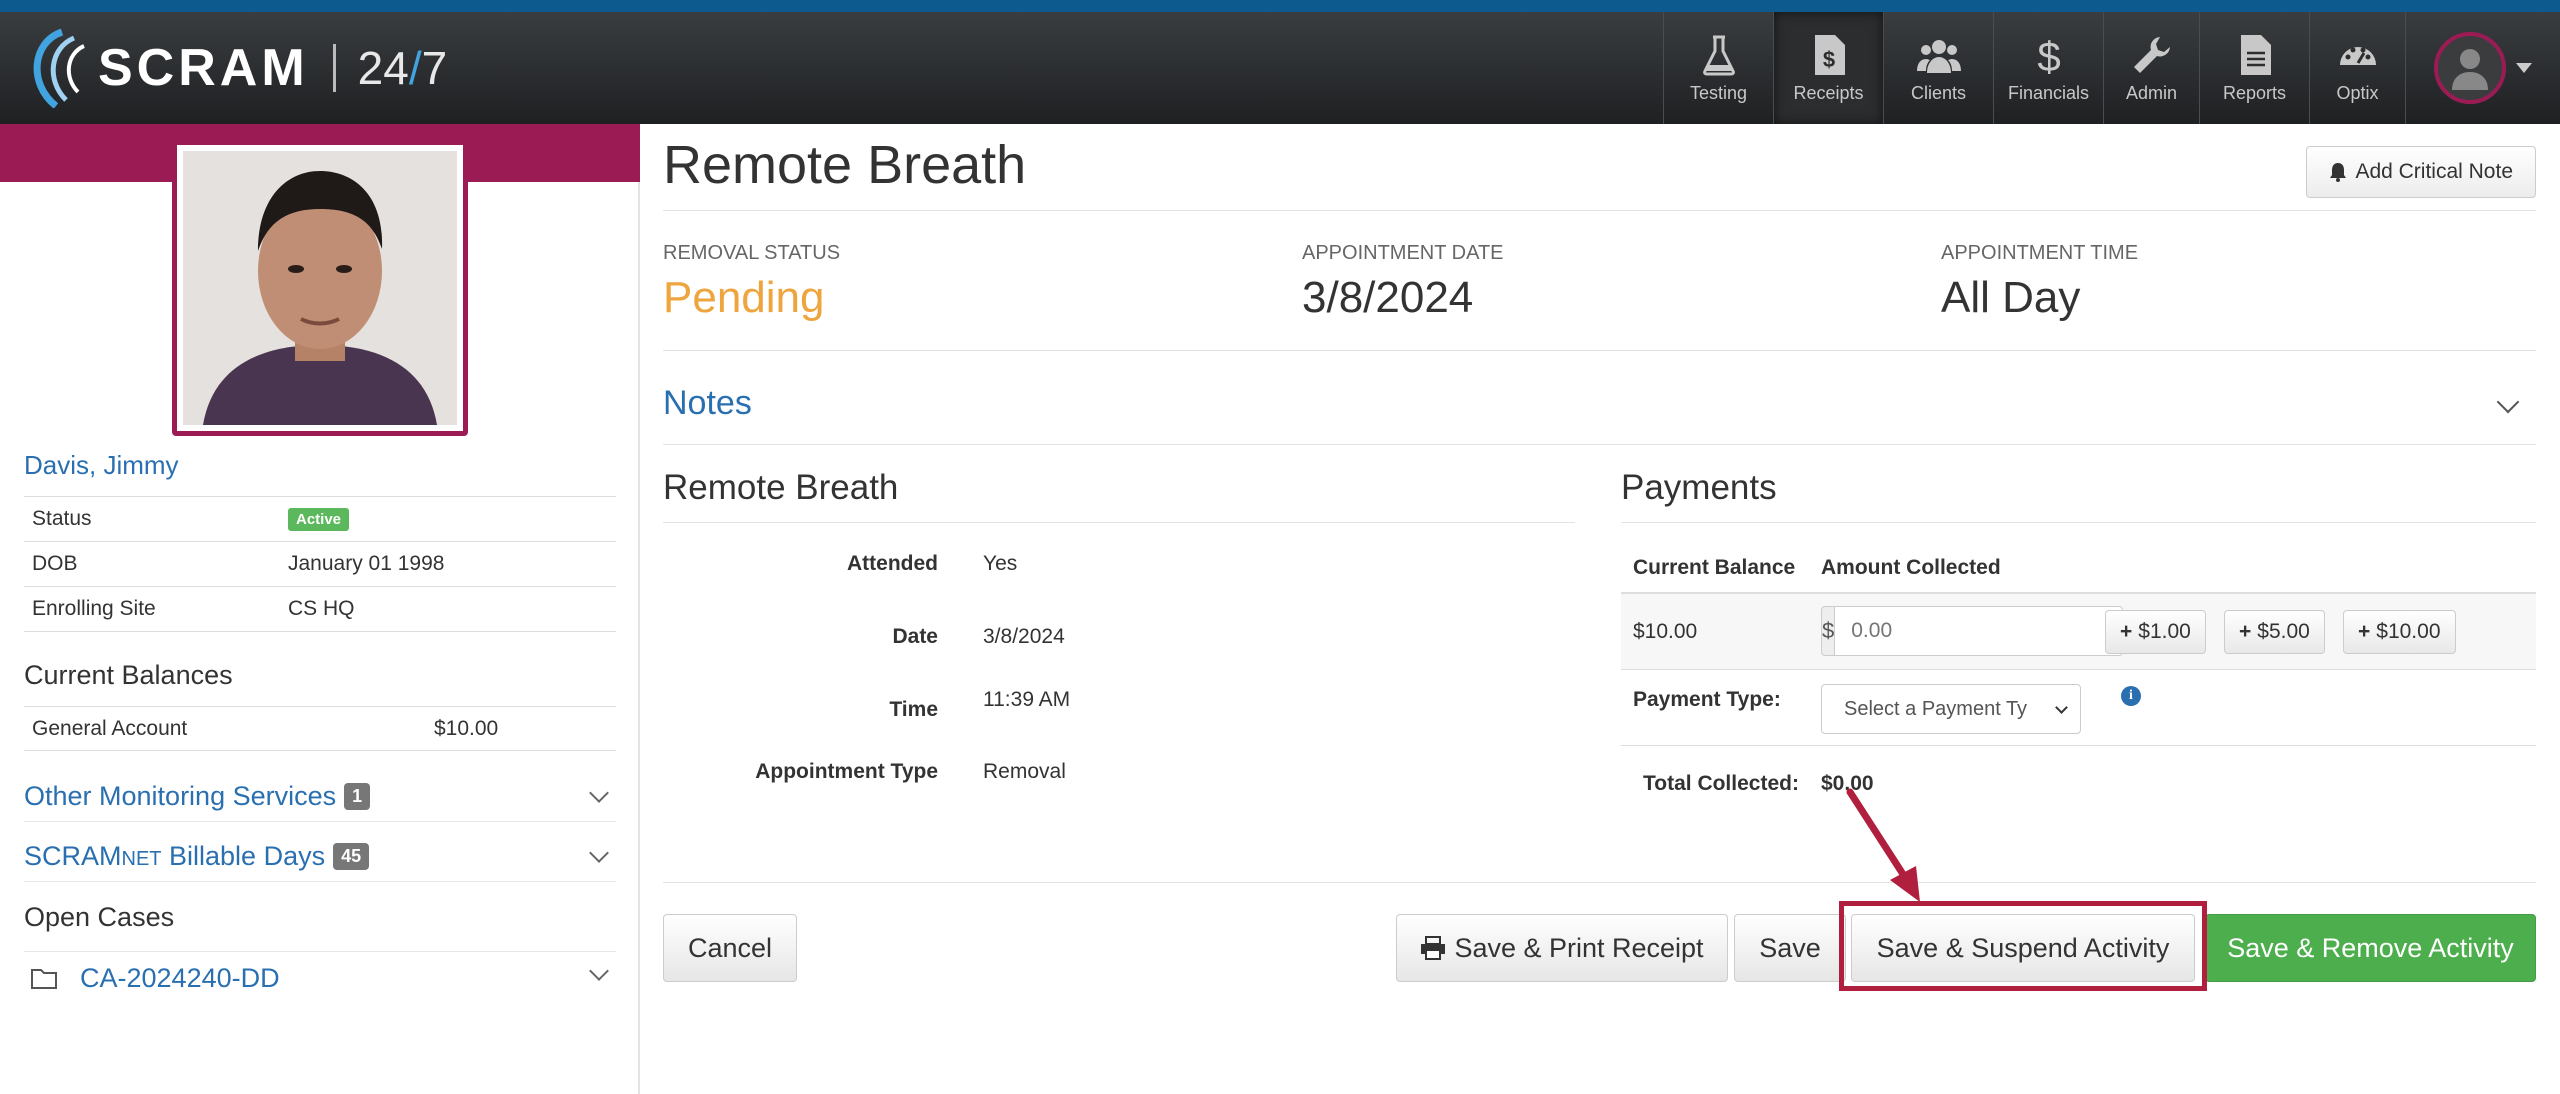  I want to click on amount-collected-input, so click(1979, 631).